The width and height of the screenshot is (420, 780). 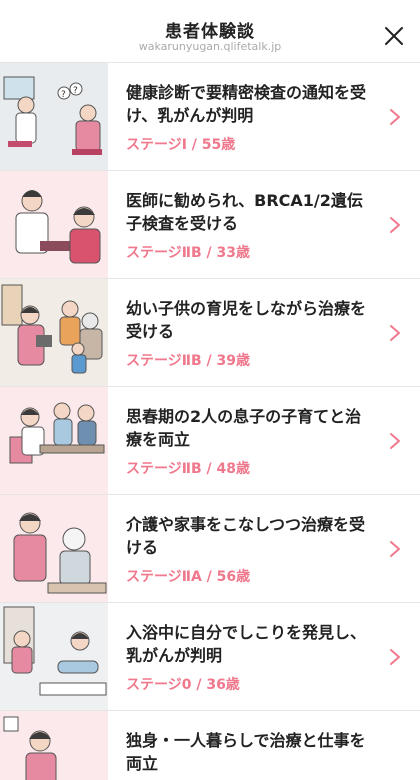 I want to click on story-text-4: 思春期の2人の息子の子育てと治療を両立 ステージⅡB / 48歳, so click(x=251, y=441).